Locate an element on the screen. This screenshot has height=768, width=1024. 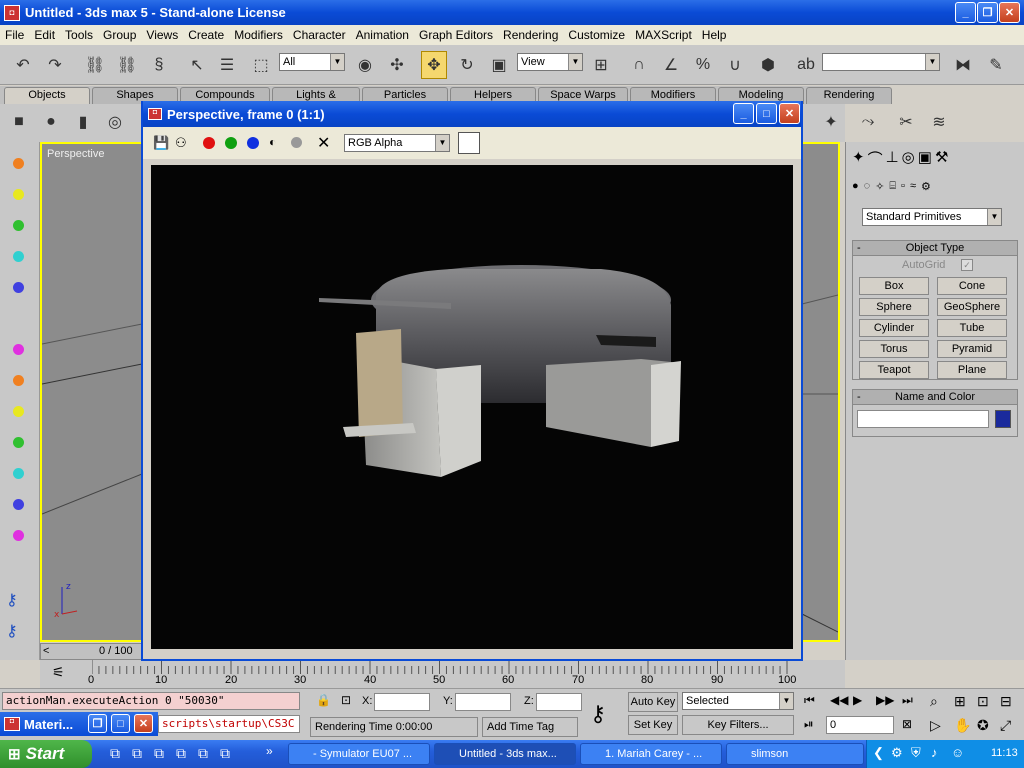
lock-icon: 🔒 is located at coordinates (323, 700).